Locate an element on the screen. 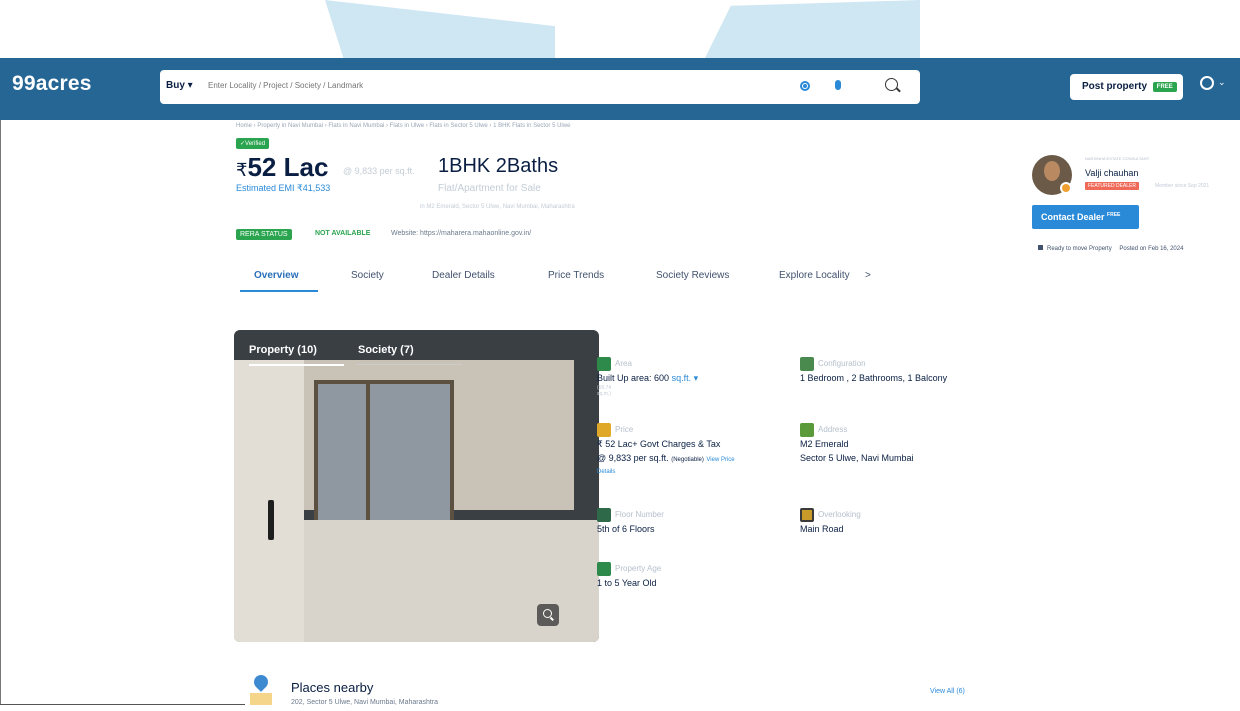  property-type: Flat/Apartment for Sale is located at coordinates (489, 188).